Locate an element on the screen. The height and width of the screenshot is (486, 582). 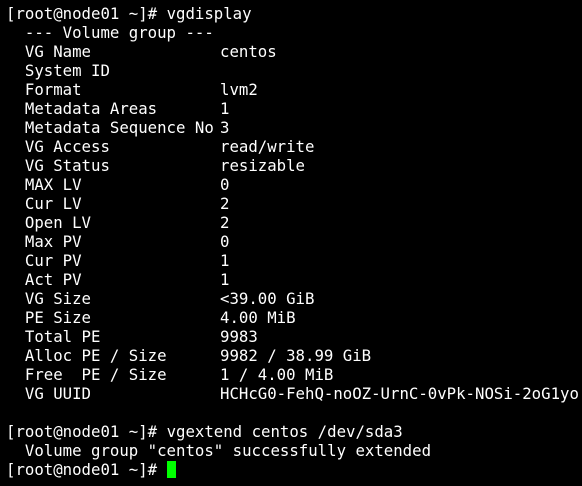
field-key: VG Name is located at coordinates (49, 51).